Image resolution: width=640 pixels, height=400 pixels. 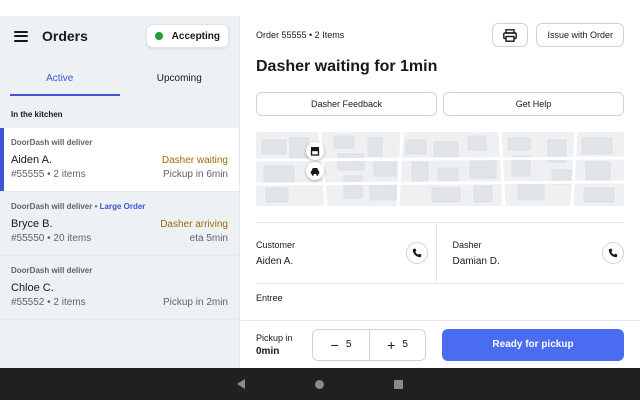 I want to click on pickup-time-stepper: − 5 + 5, so click(x=369, y=344).